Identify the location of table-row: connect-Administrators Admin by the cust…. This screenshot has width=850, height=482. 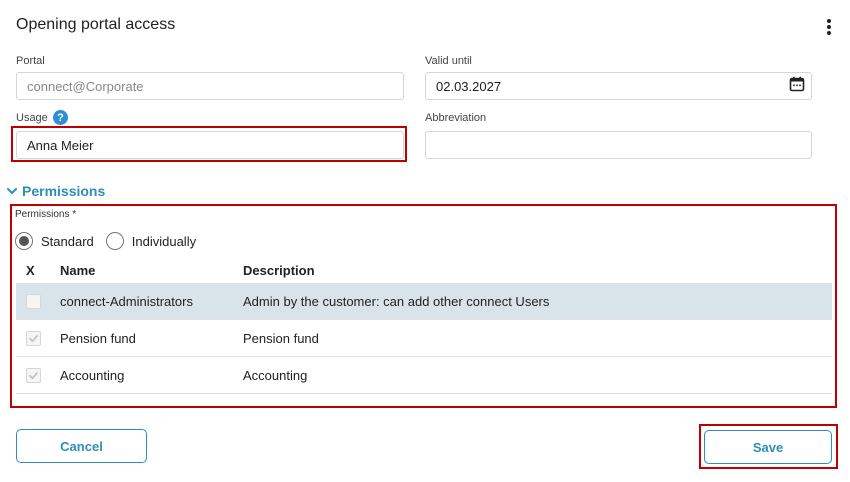
(424, 301).